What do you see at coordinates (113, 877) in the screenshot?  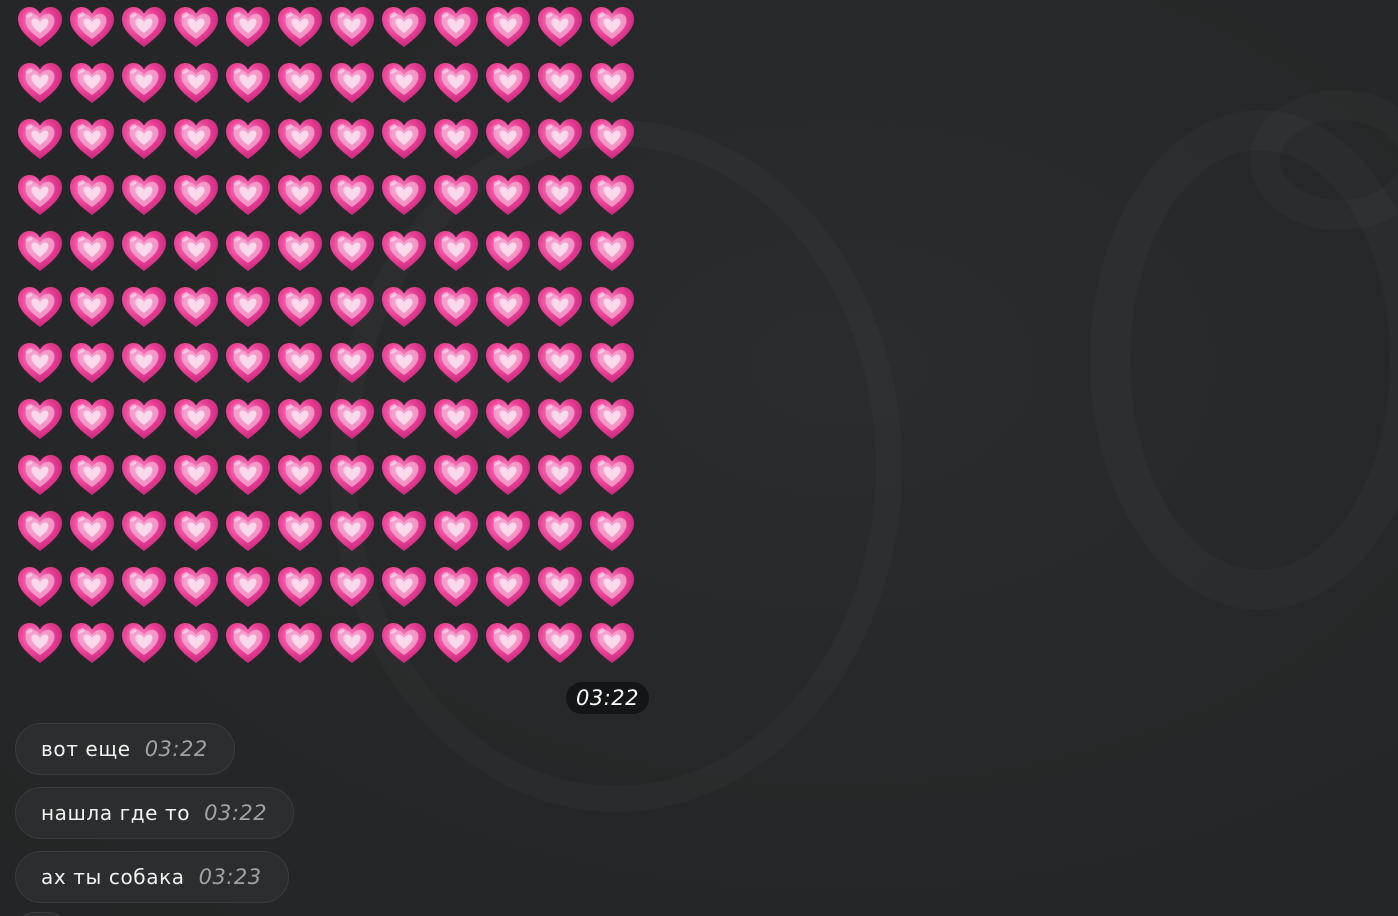 I see `message-text: ах ты собака` at bounding box center [113, 877].